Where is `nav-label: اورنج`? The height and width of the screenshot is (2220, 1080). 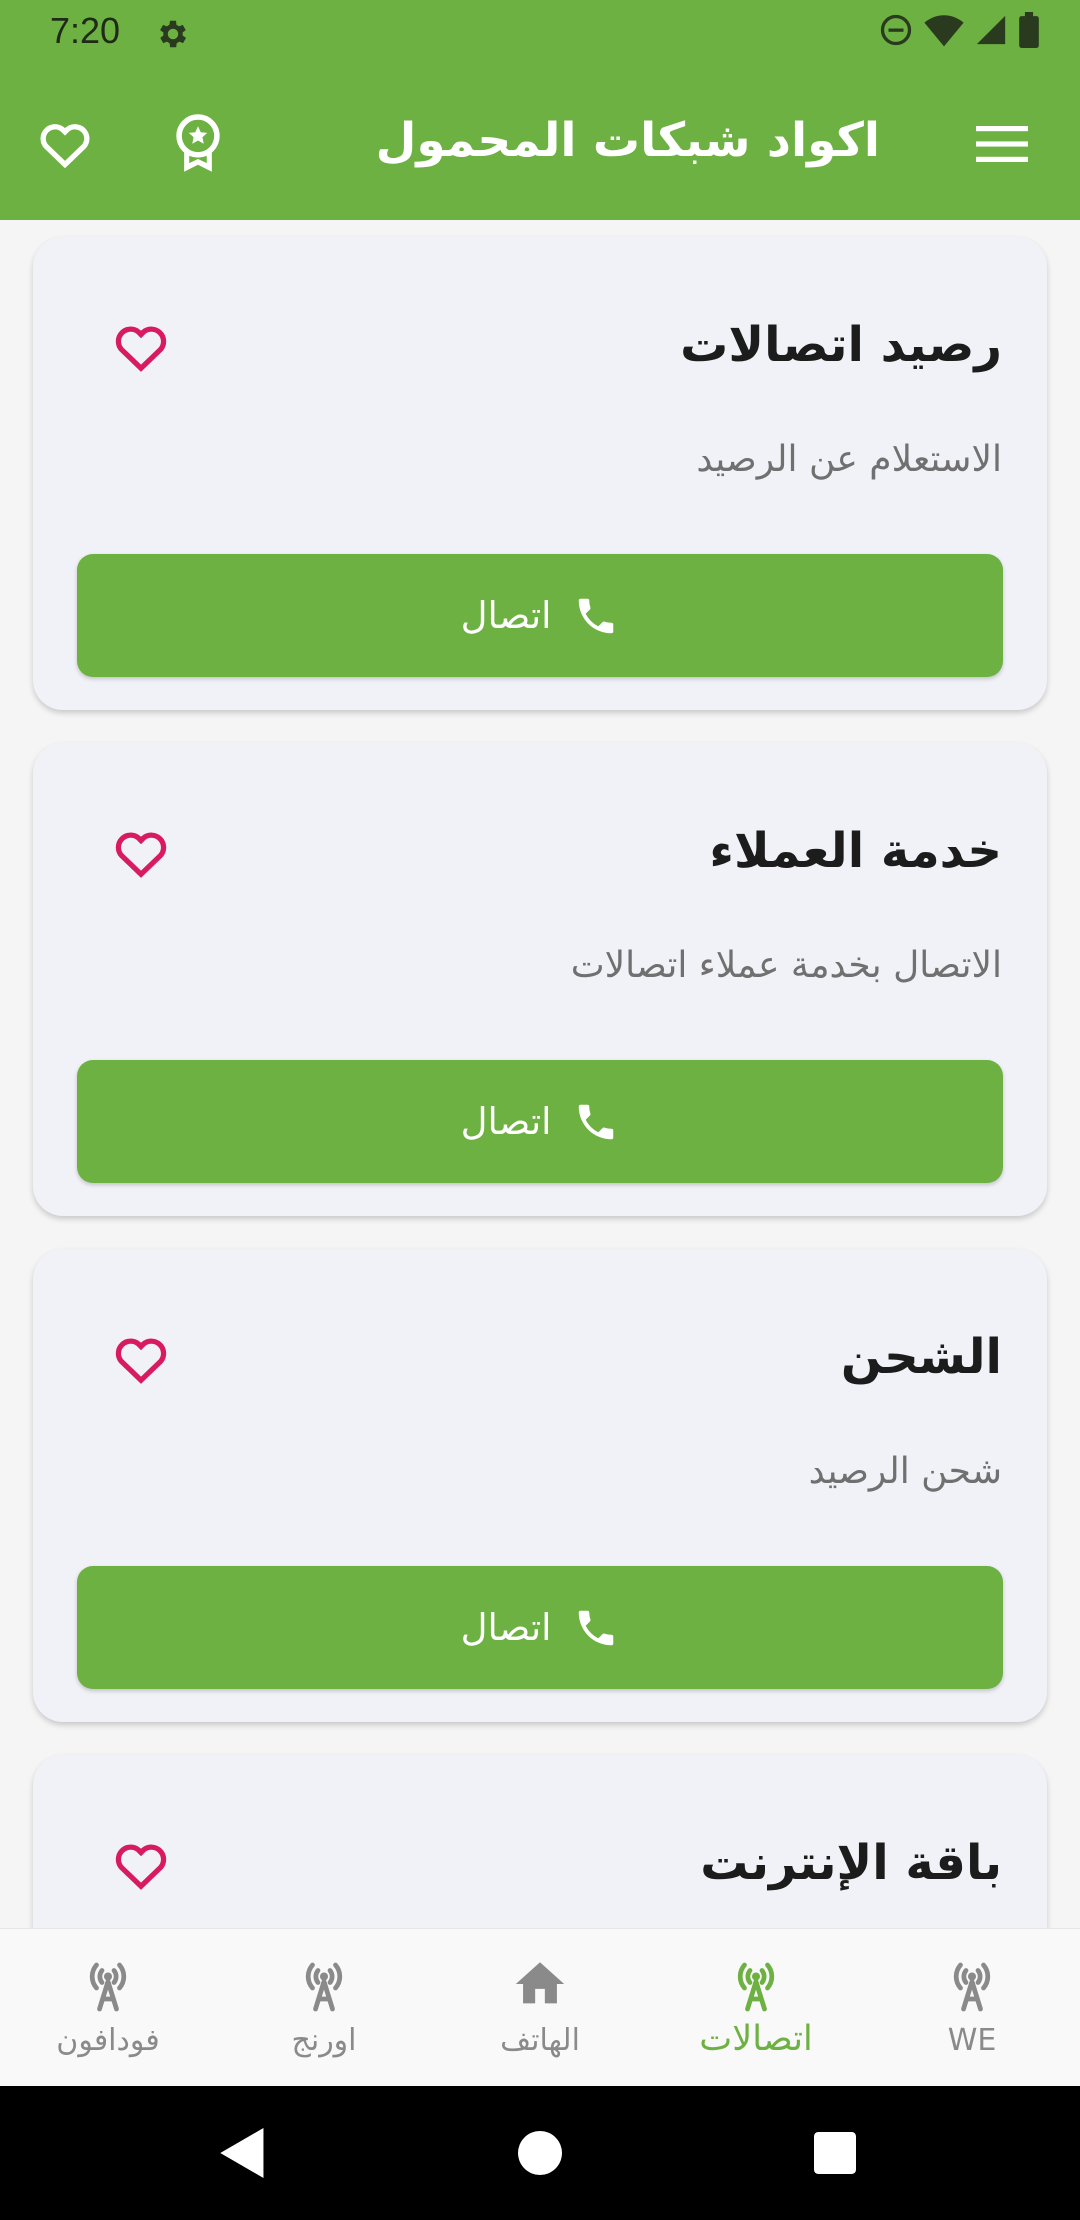
nav-label: اورنج is located at coordinates (324, 2040).